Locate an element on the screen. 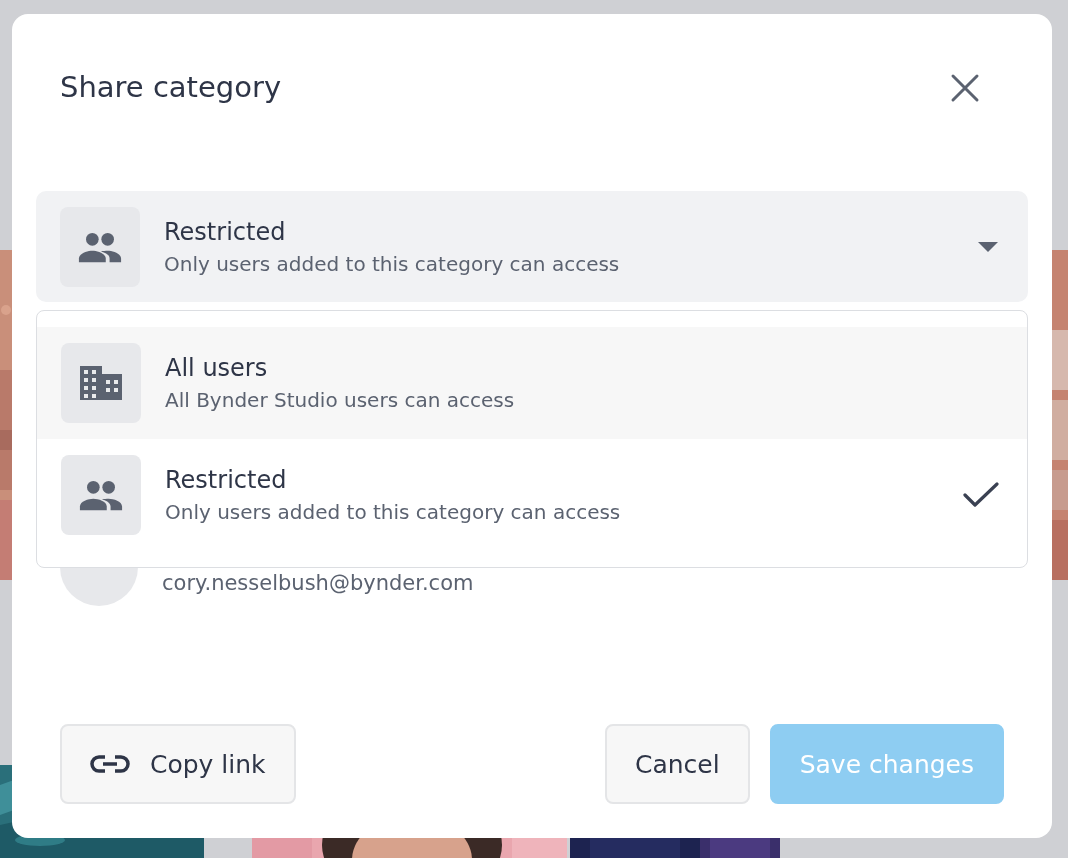 This screenshot has width=1068, height=858. select-label: Restricted is located at coordinates (225, 231).